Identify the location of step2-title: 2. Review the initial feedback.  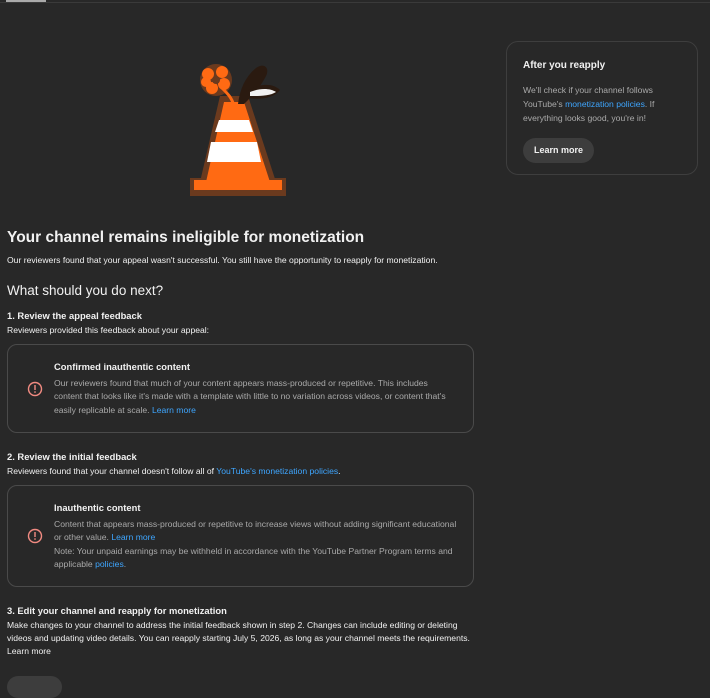
(72, 456).